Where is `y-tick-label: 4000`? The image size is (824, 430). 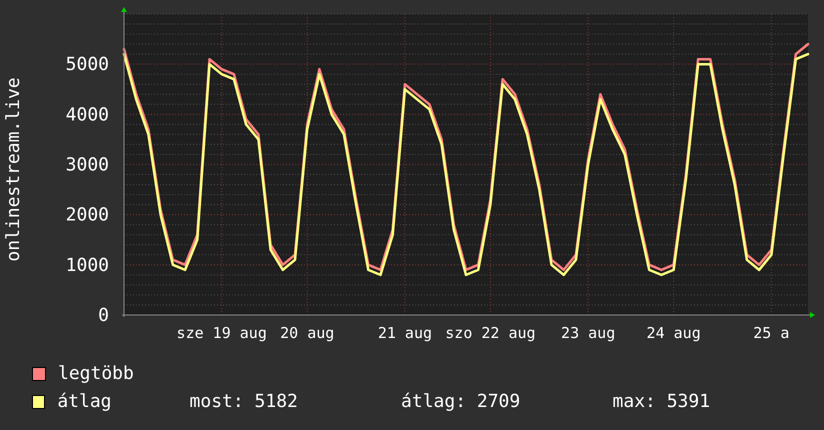
y-tick-label: 4000 is located at coordinates (87, 115).